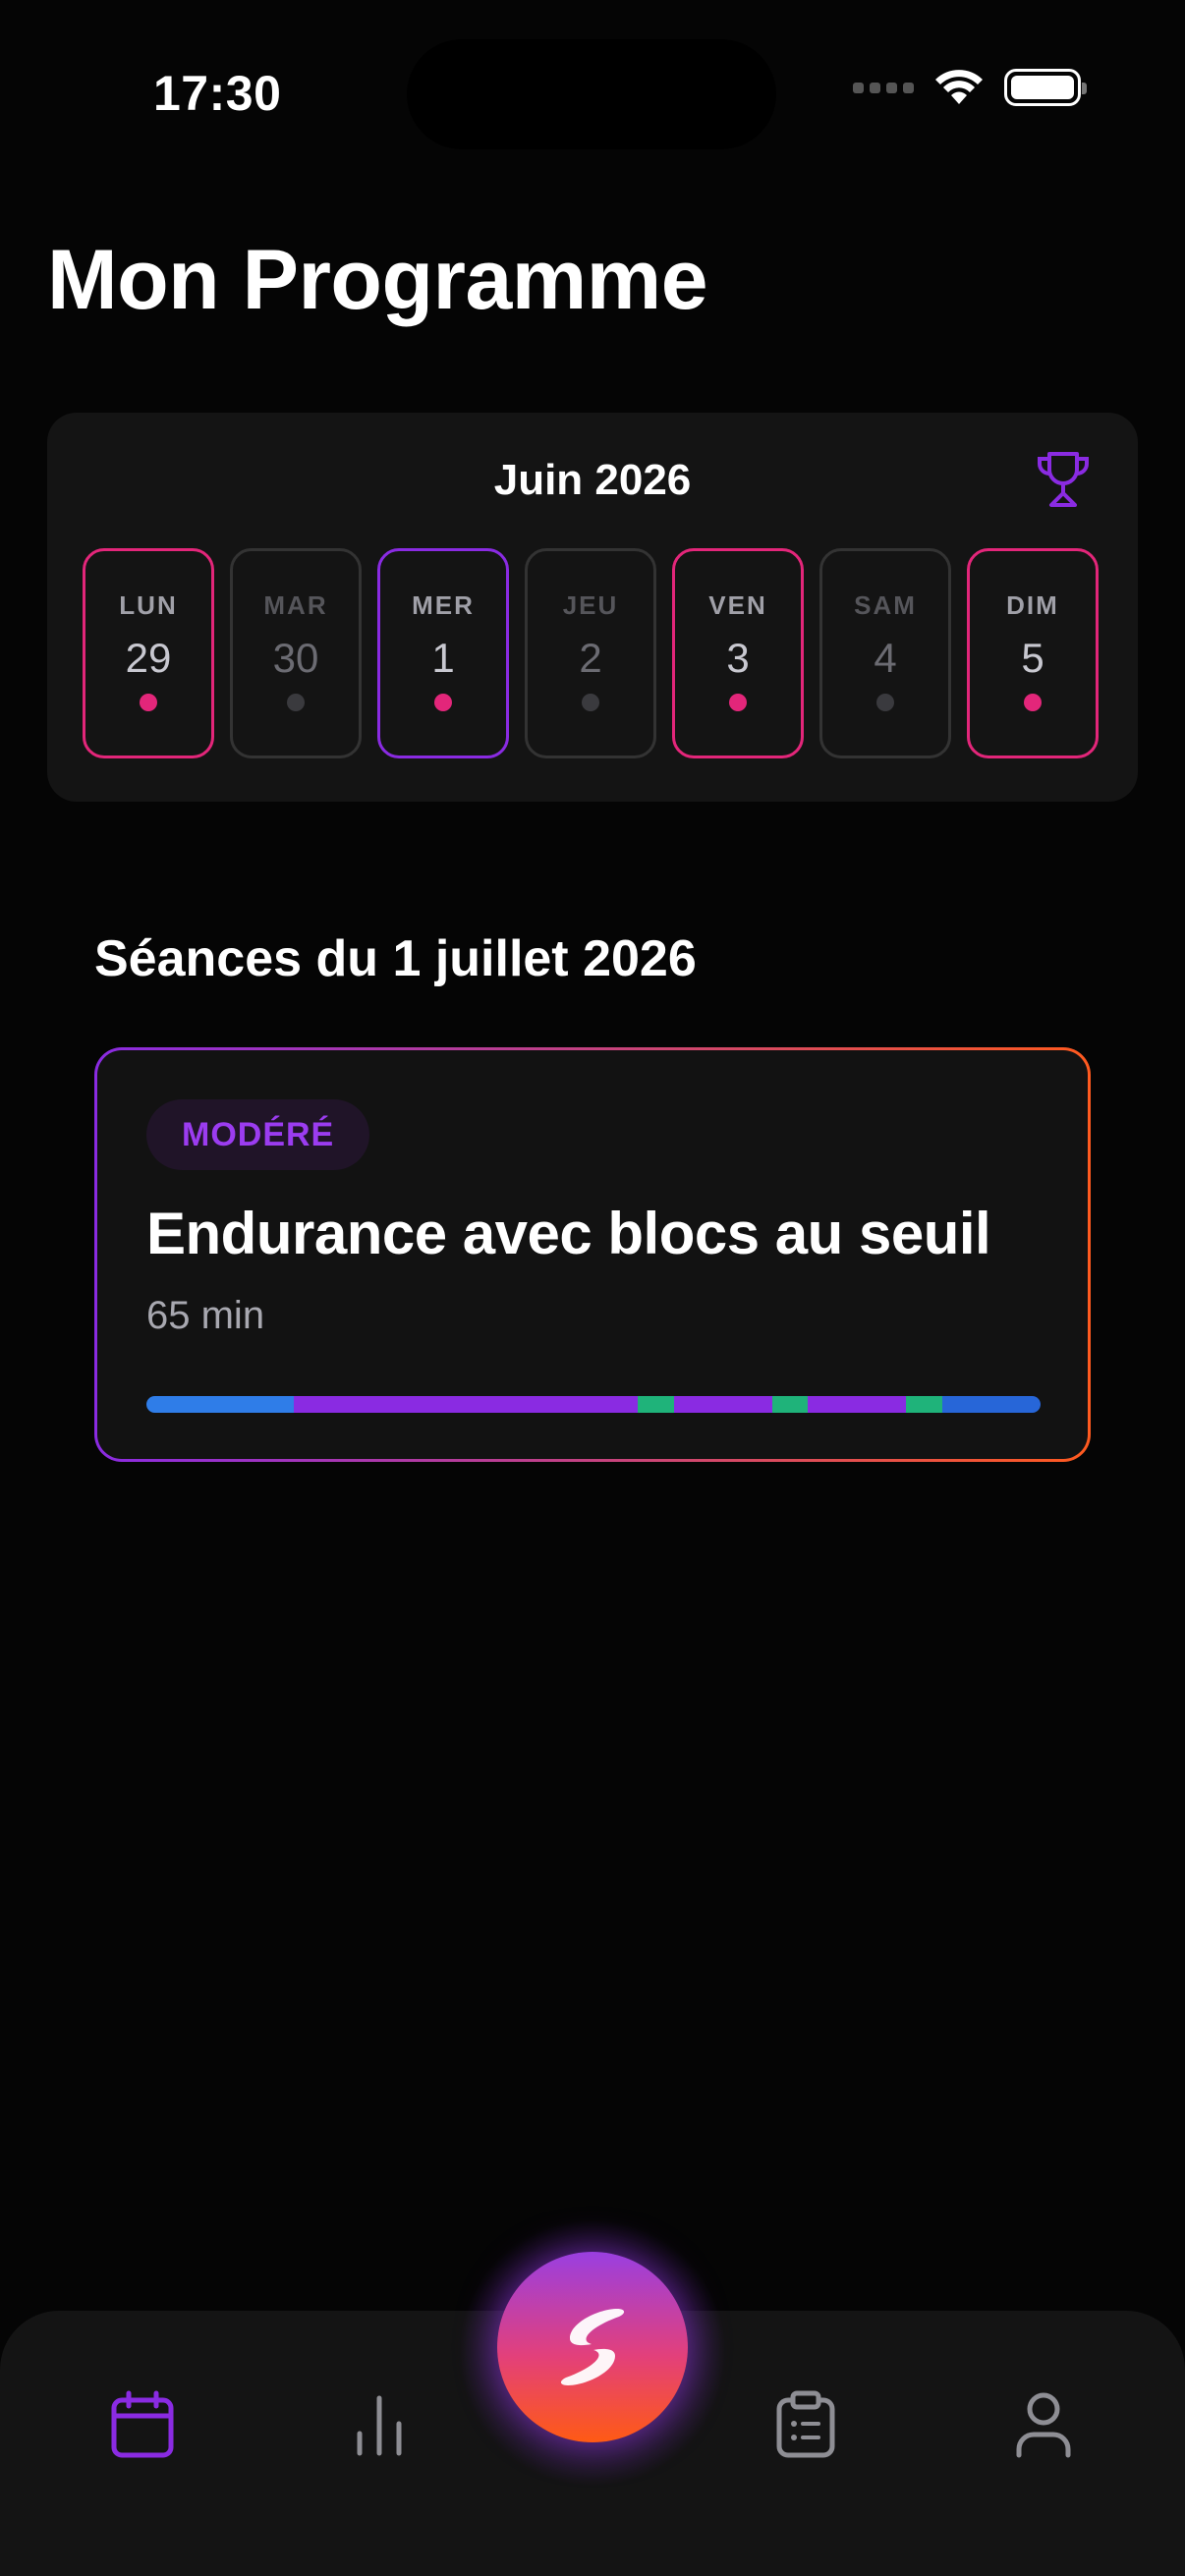  I want to click on week-calendar-card: Juin 2026 LUN 29 MAR 30 MER 1 JEU 2 VEN, so click(592, 607).